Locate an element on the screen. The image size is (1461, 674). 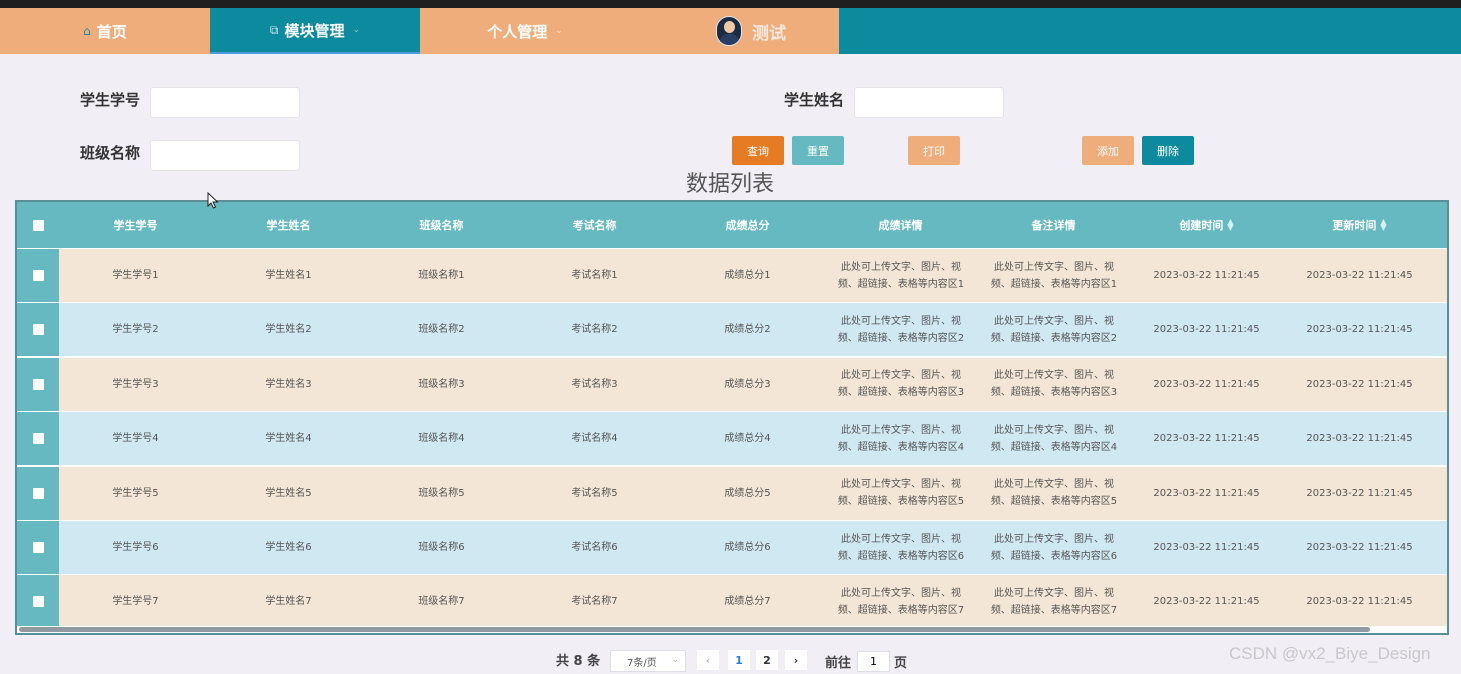
cell-remark-detail: 此处可上传文字、图片、视频、超链接、表格等内容区6 is located at coordinates (1054, 547).